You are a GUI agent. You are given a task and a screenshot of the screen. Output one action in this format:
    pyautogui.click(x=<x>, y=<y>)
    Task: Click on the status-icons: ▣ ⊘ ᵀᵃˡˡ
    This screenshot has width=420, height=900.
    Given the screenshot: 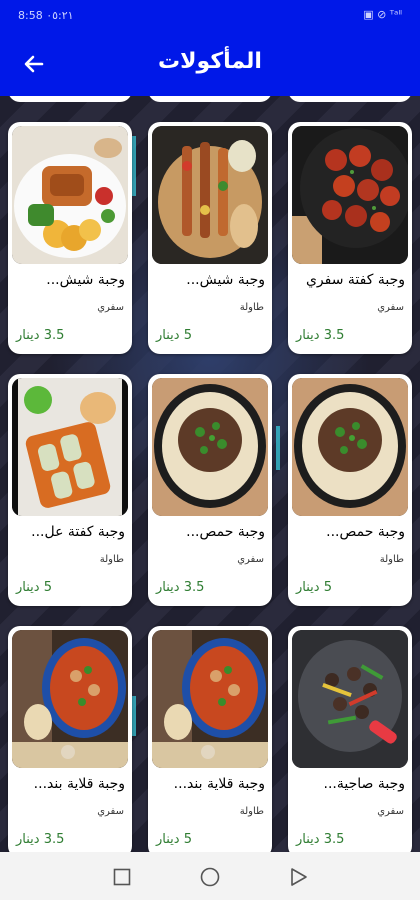 What is the action you would take?
    pyautogui.click(x=382, y=14)
    